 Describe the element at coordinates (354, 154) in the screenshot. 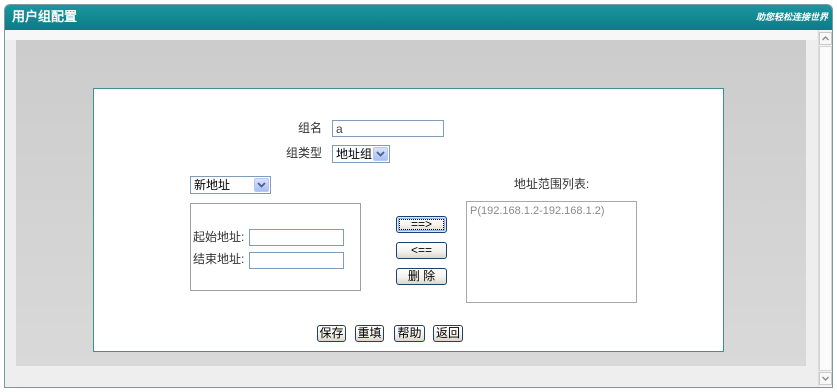

I see `group-type-selected-value: 地址组` at that location.